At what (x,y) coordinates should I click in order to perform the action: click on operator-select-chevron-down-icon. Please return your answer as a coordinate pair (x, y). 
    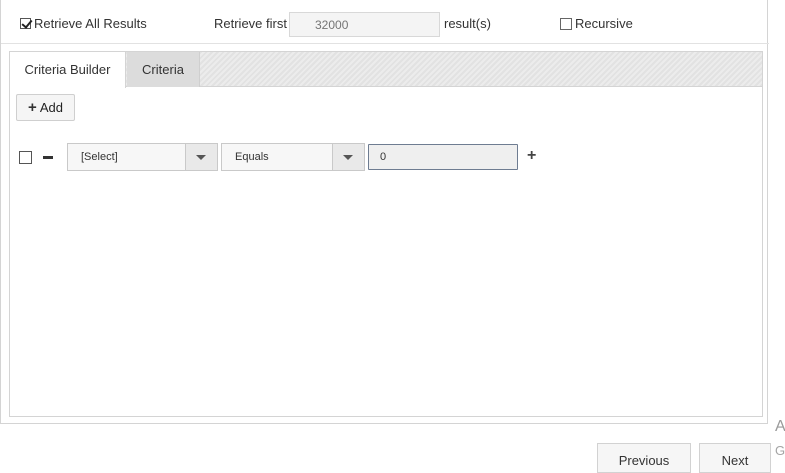
    Looking at the image, I should click on (348, 157).